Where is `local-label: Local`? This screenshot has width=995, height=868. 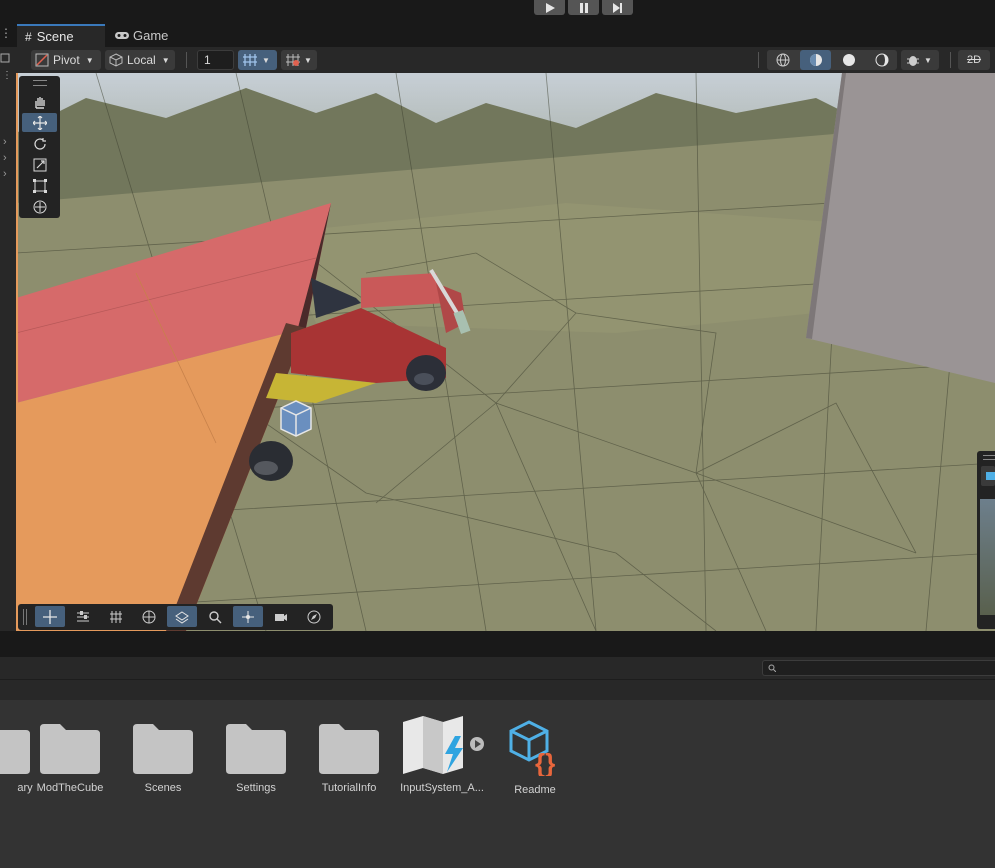 local-label: Local is located at coordinates (141, 60).